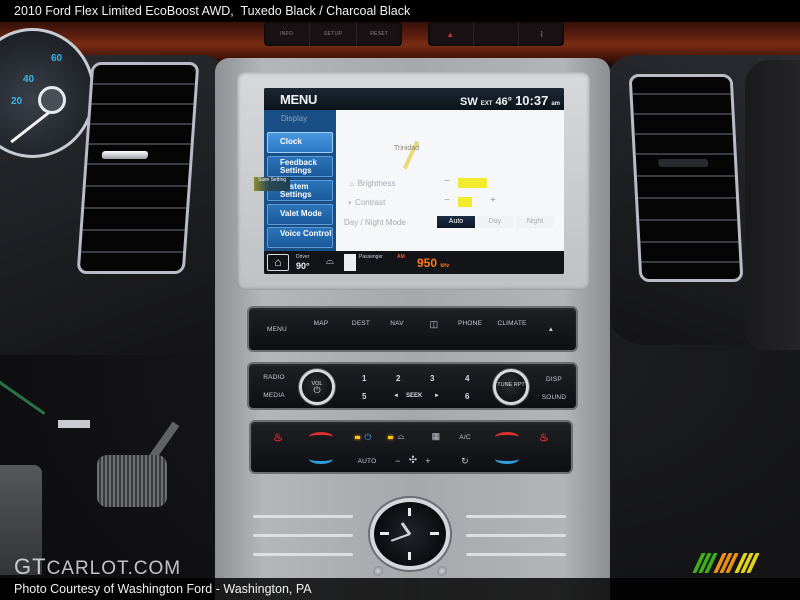 The width and height of the screenshot is (800, 600). What do you see at coordinates (361, 323) in the screenshot?
I see `dest-button: DEST` at bounding box center [361, 323].